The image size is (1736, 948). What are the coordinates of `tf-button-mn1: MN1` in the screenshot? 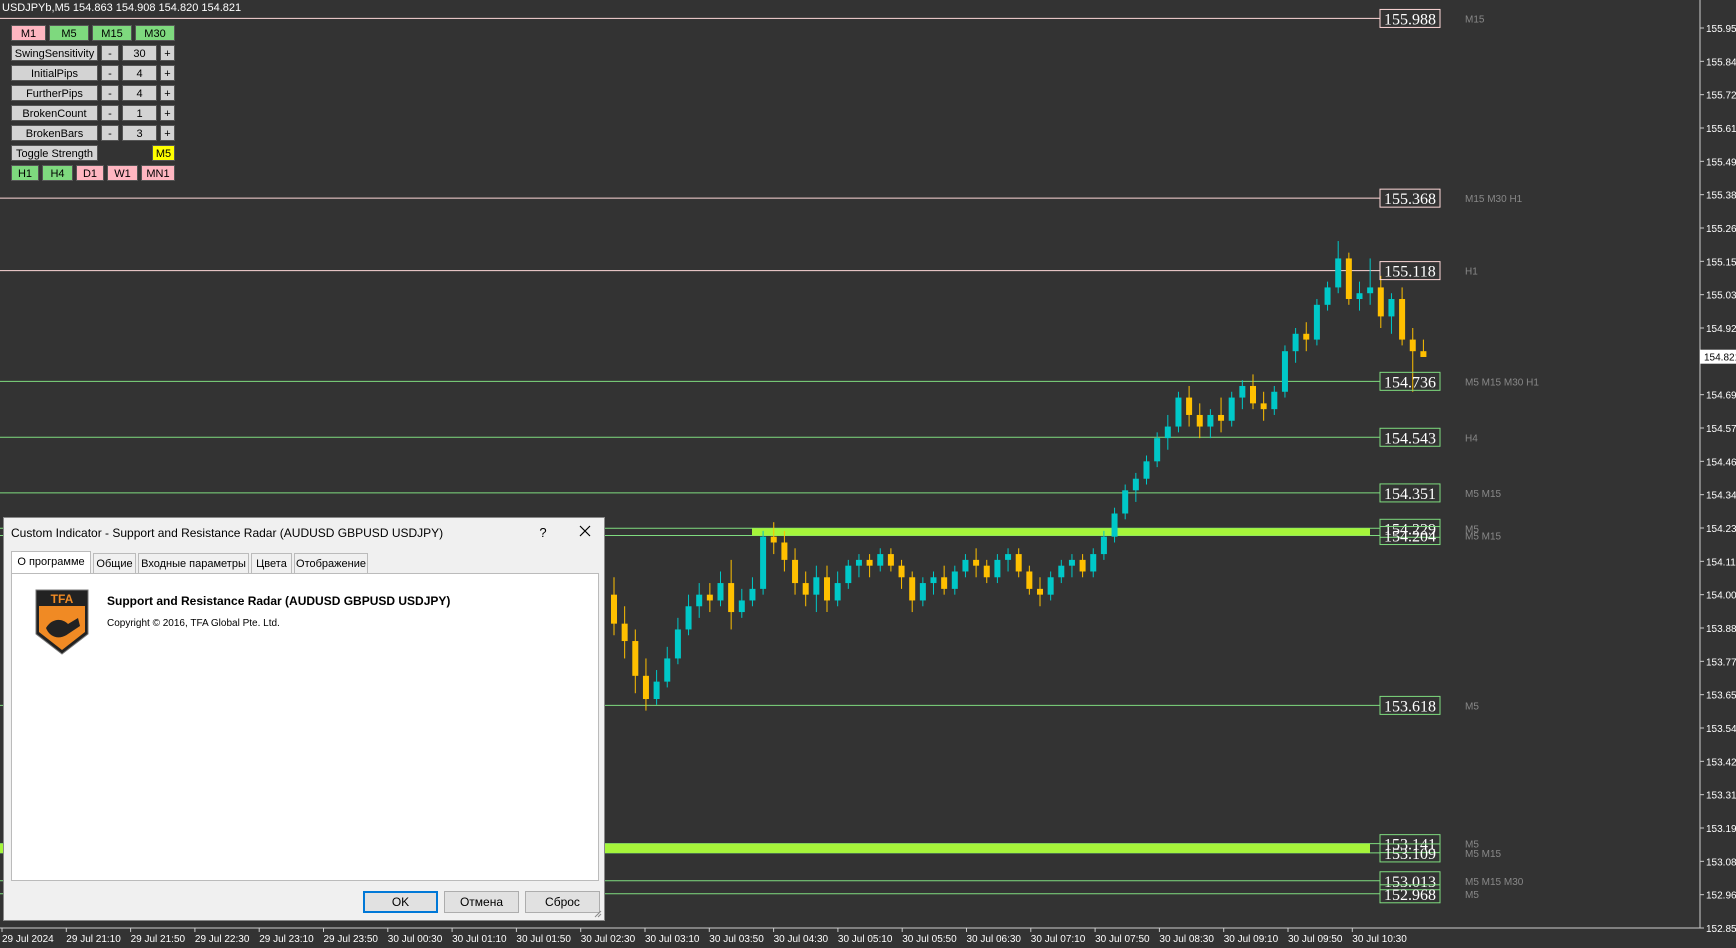 It's located at (158, 173).